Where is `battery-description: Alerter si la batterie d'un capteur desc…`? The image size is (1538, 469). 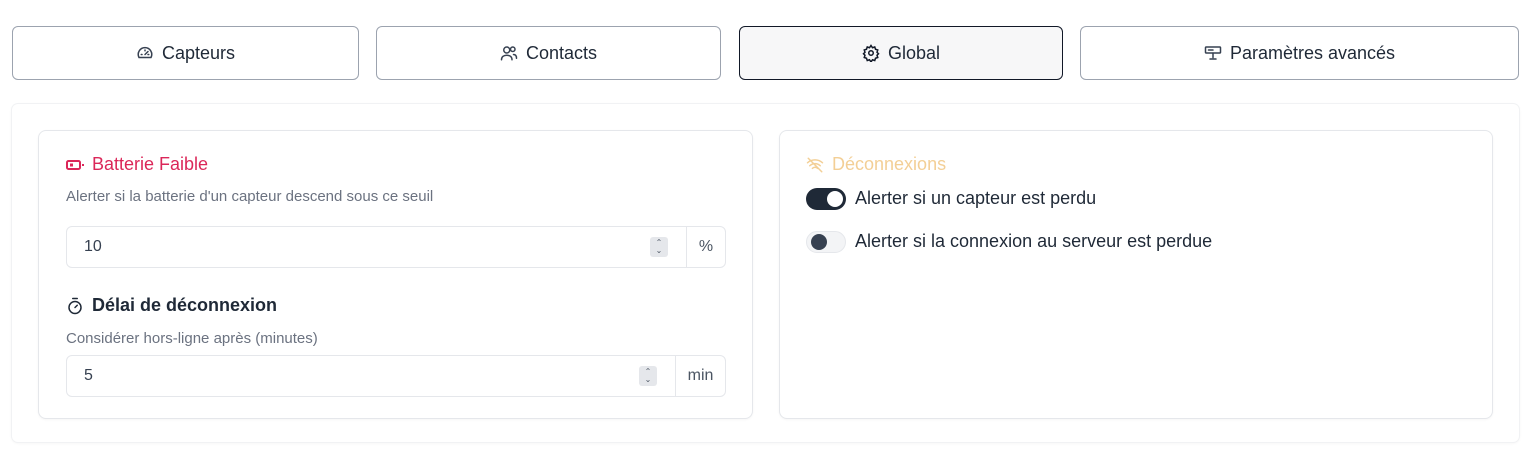
battery-description: Alerter si la batterie d'un capteur desc… is located at coordinates (250, 196).